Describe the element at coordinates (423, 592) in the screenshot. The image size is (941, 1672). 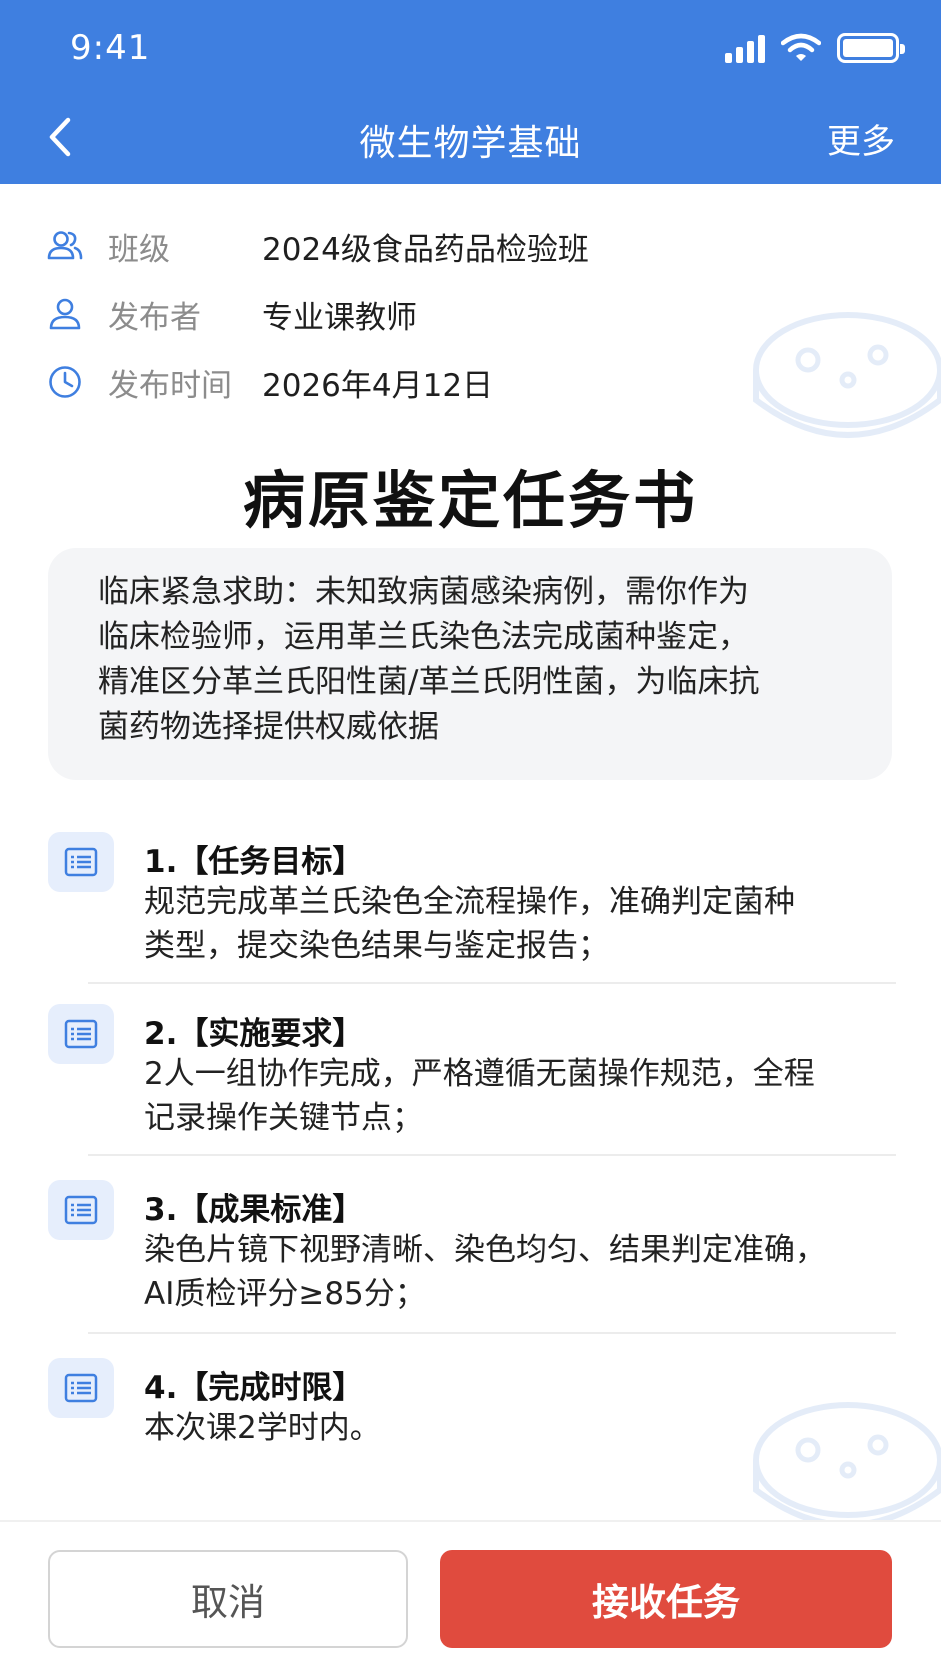
I see `intro-line: 临床紧急求助：未知致病菌感染病例，需你作为` at that location.